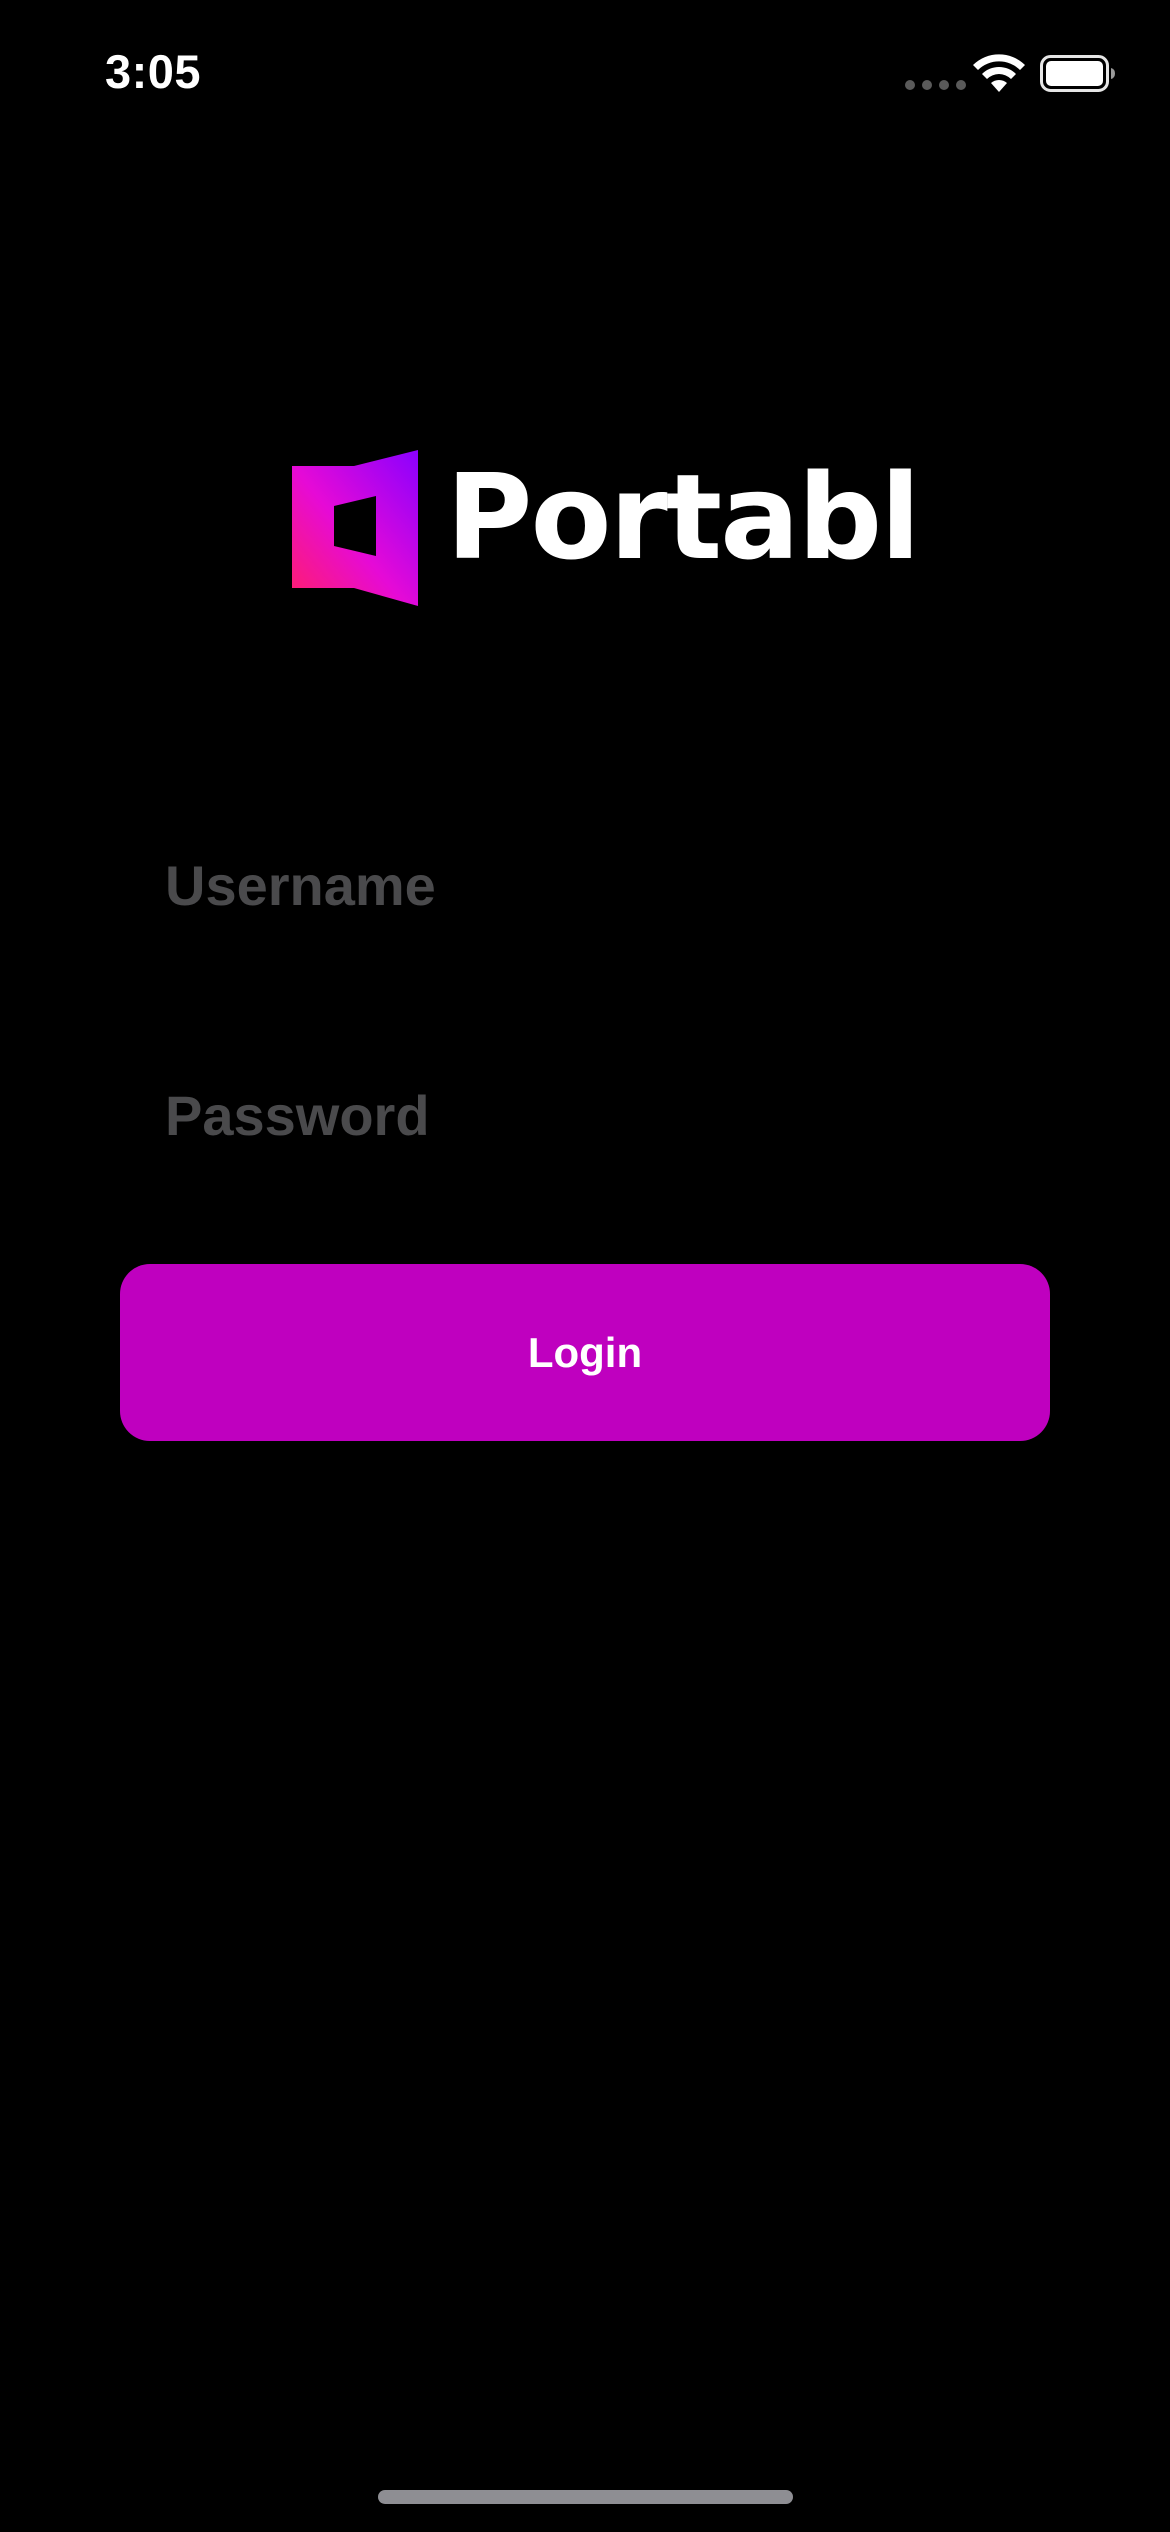 This screenshot has width=1170, height=2532. What do you see at coordinates (683, 517) in the screenshot?
I see `logo-wordmark: Portabl` at bounding box center [683, 517].